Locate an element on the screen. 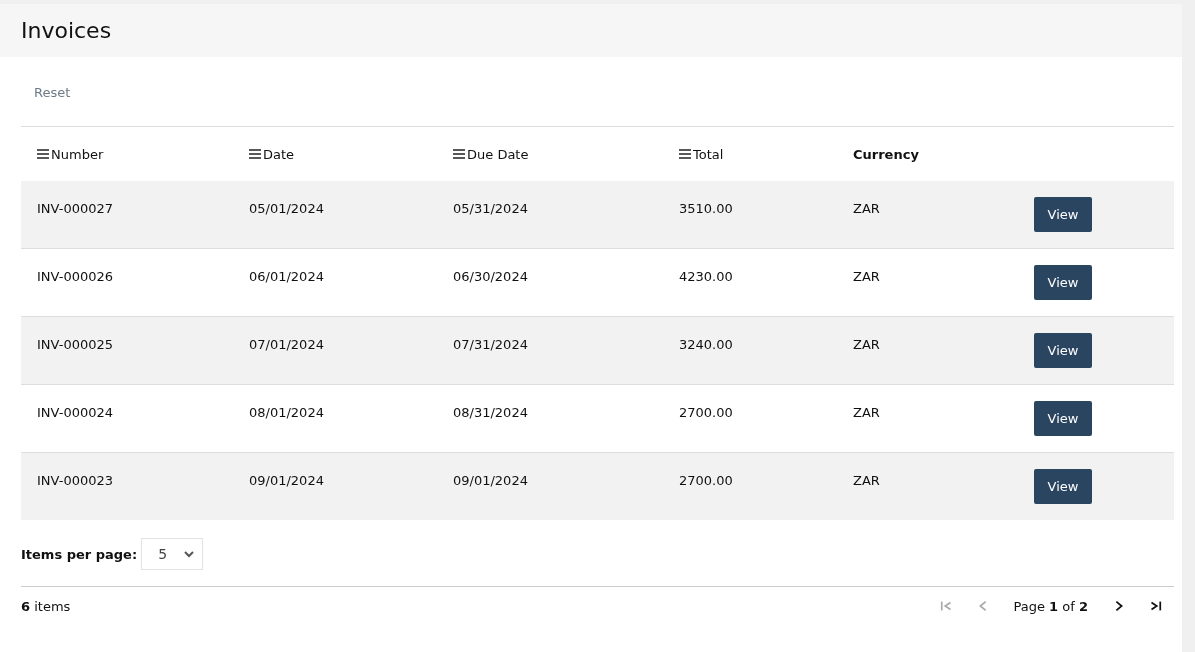 The image size is (1195, 652). table-cell-text: INV-000026 is located at coordinates (74, 276).